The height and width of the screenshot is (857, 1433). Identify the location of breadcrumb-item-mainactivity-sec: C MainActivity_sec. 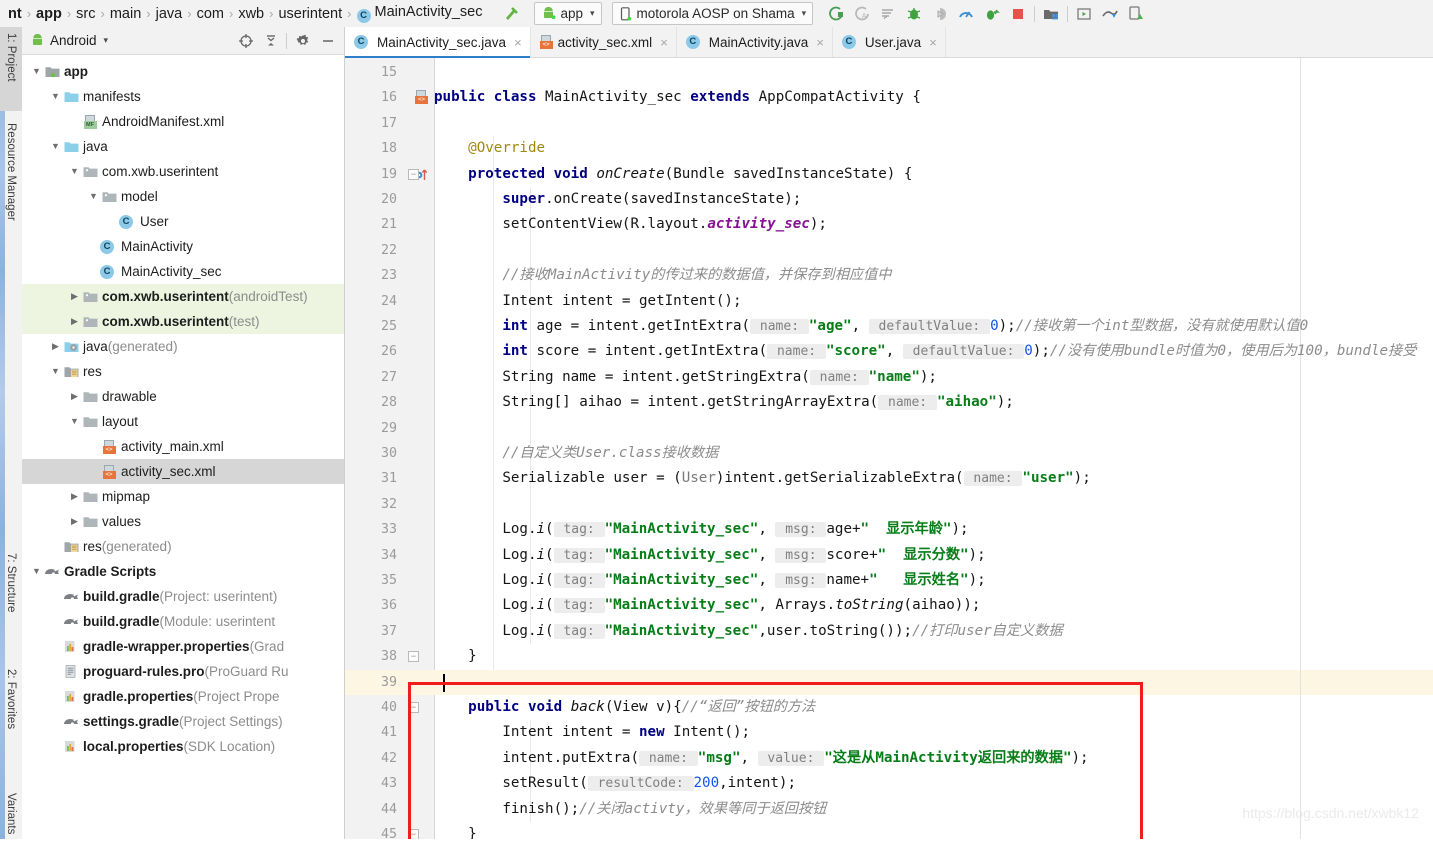
(420, 13).